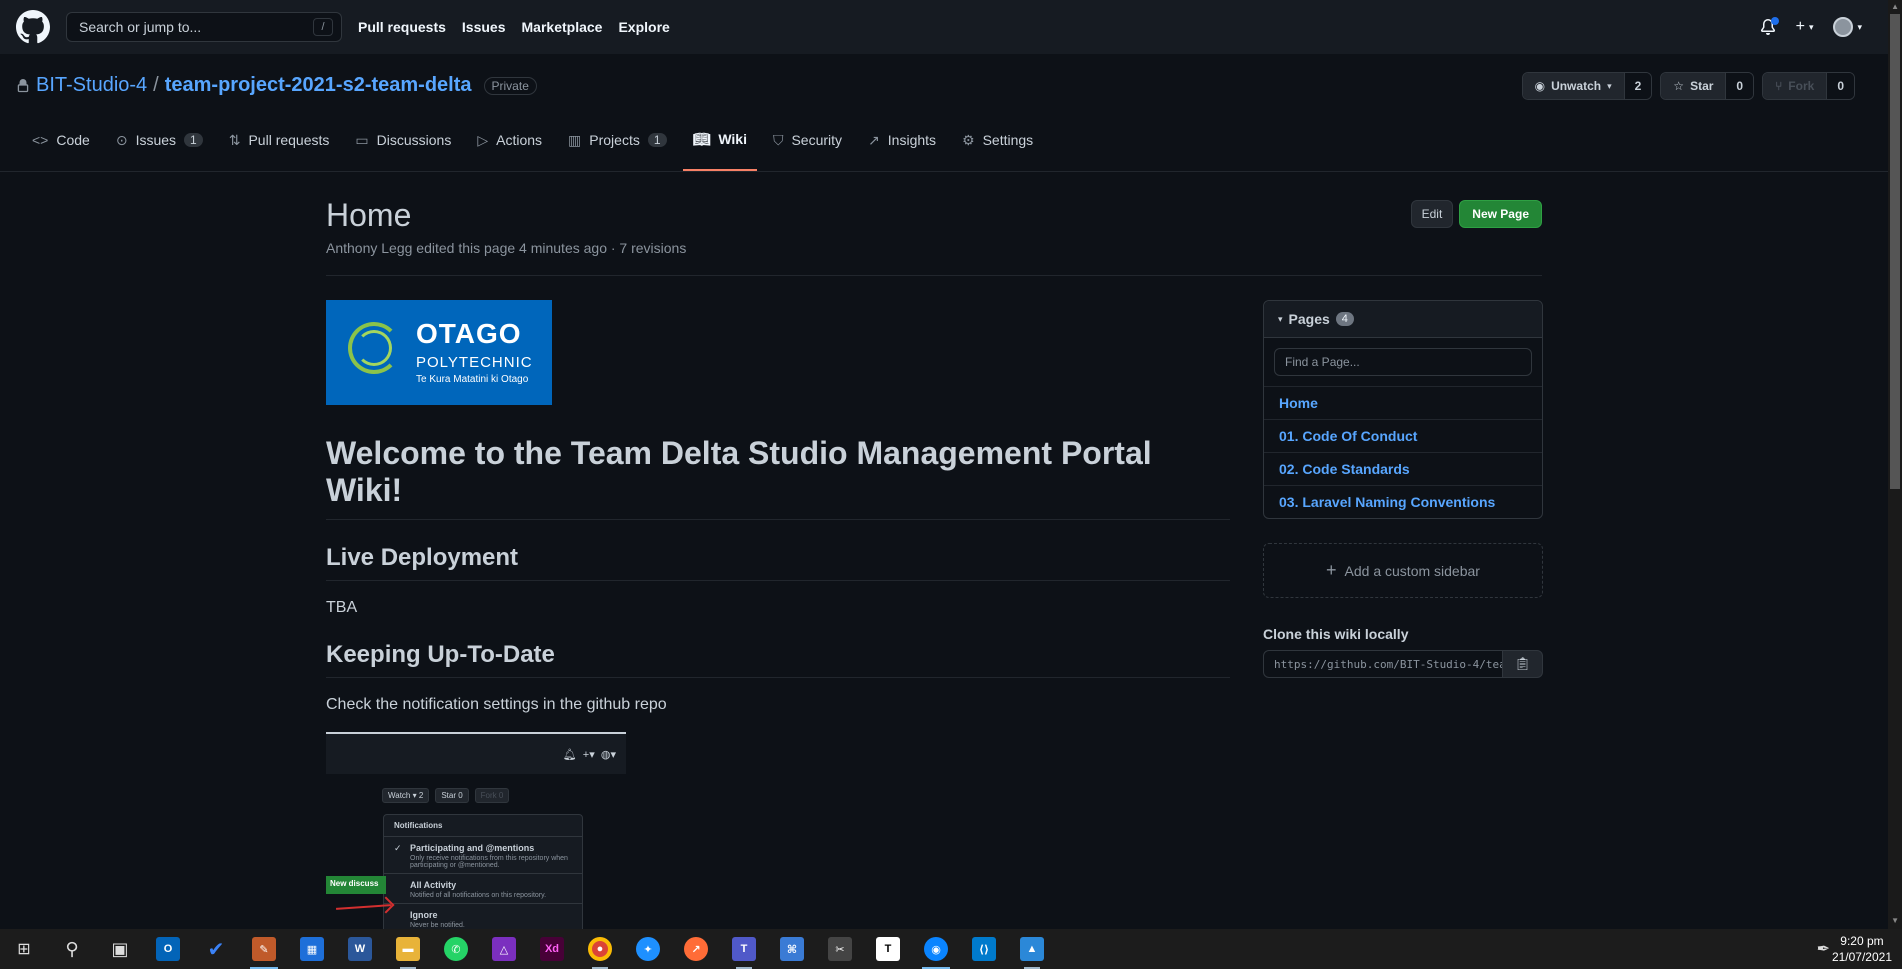  Describe the element at coordinates (312, 949) in the screenshot. I see `calculator-icon: ▦` at that location.